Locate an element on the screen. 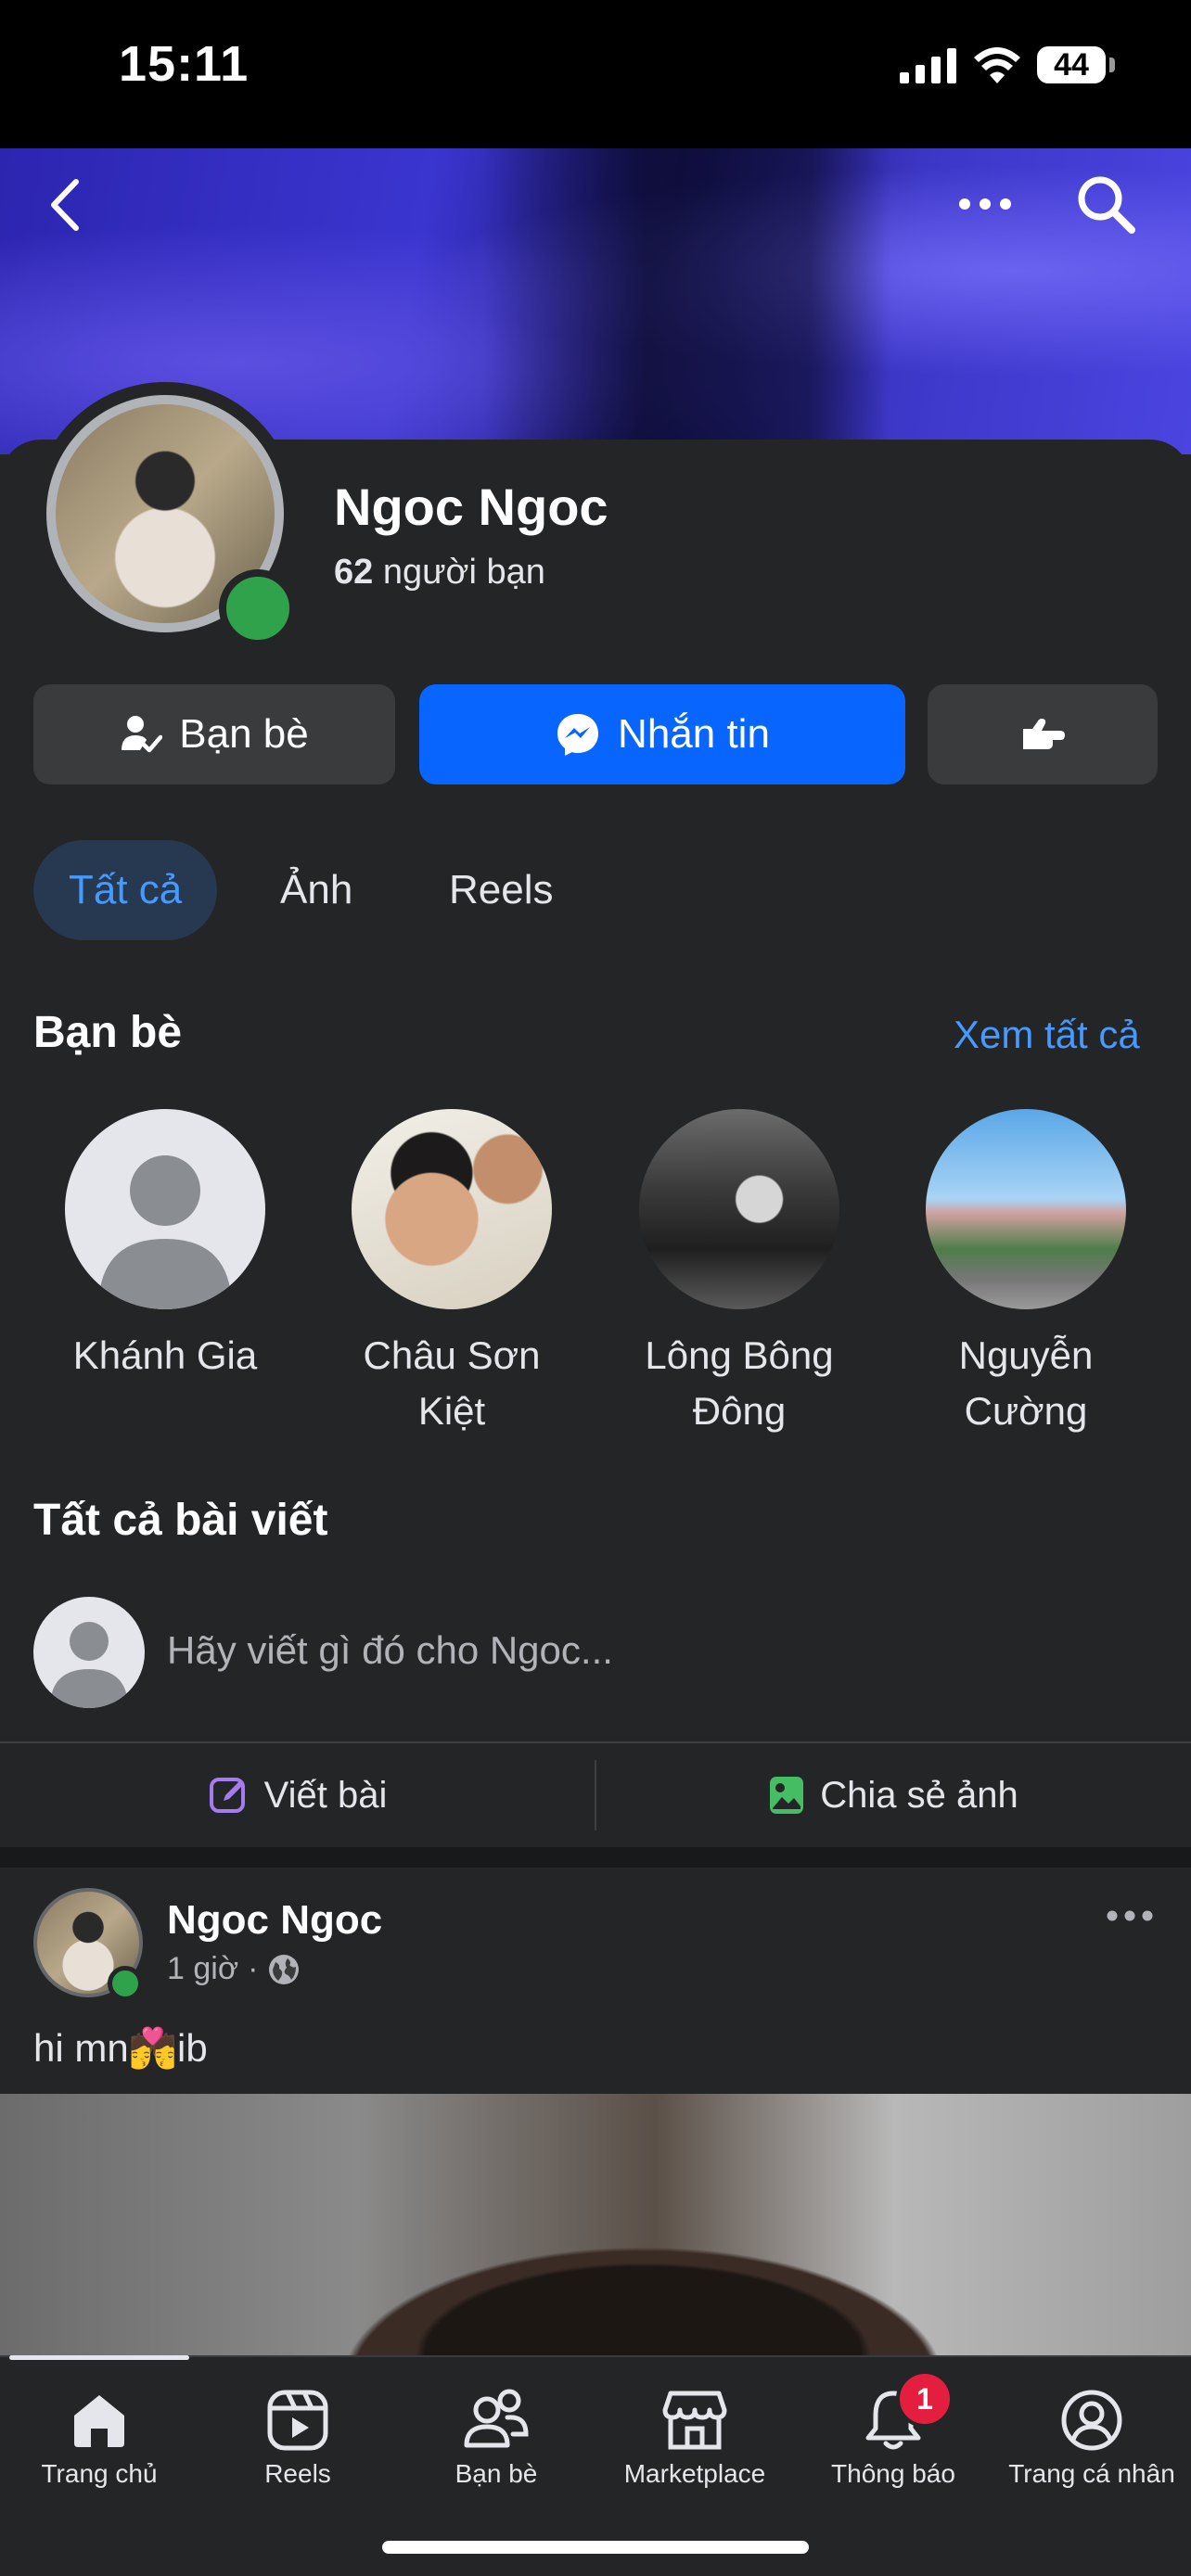 The image size is (1191, 2576). nav-profile: Trang cá nhân is located at coordinates (1091, 2435).